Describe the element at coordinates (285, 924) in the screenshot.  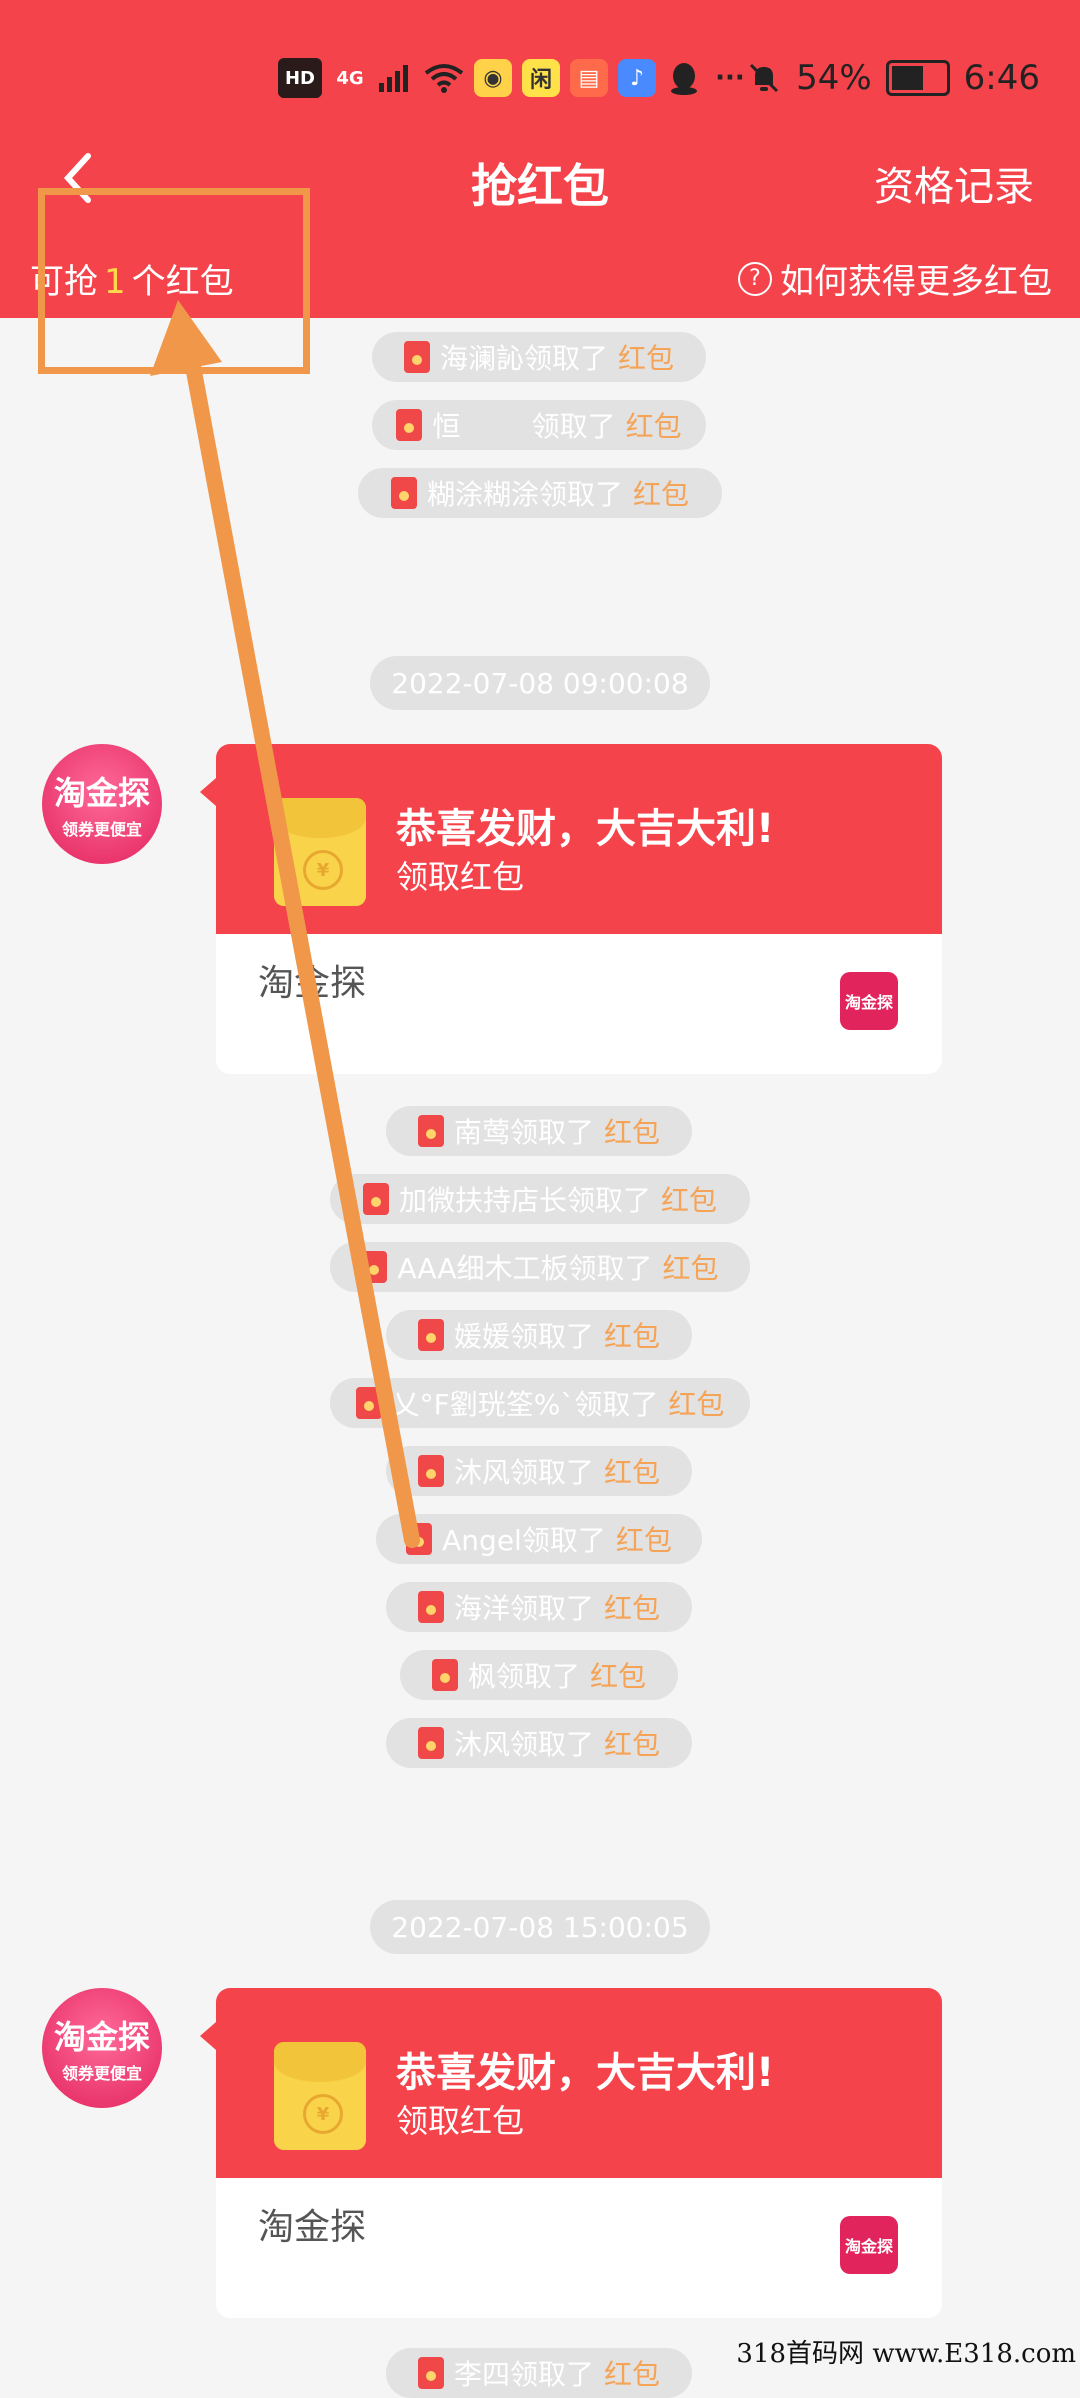
I see `annotation-arrow` at that location.